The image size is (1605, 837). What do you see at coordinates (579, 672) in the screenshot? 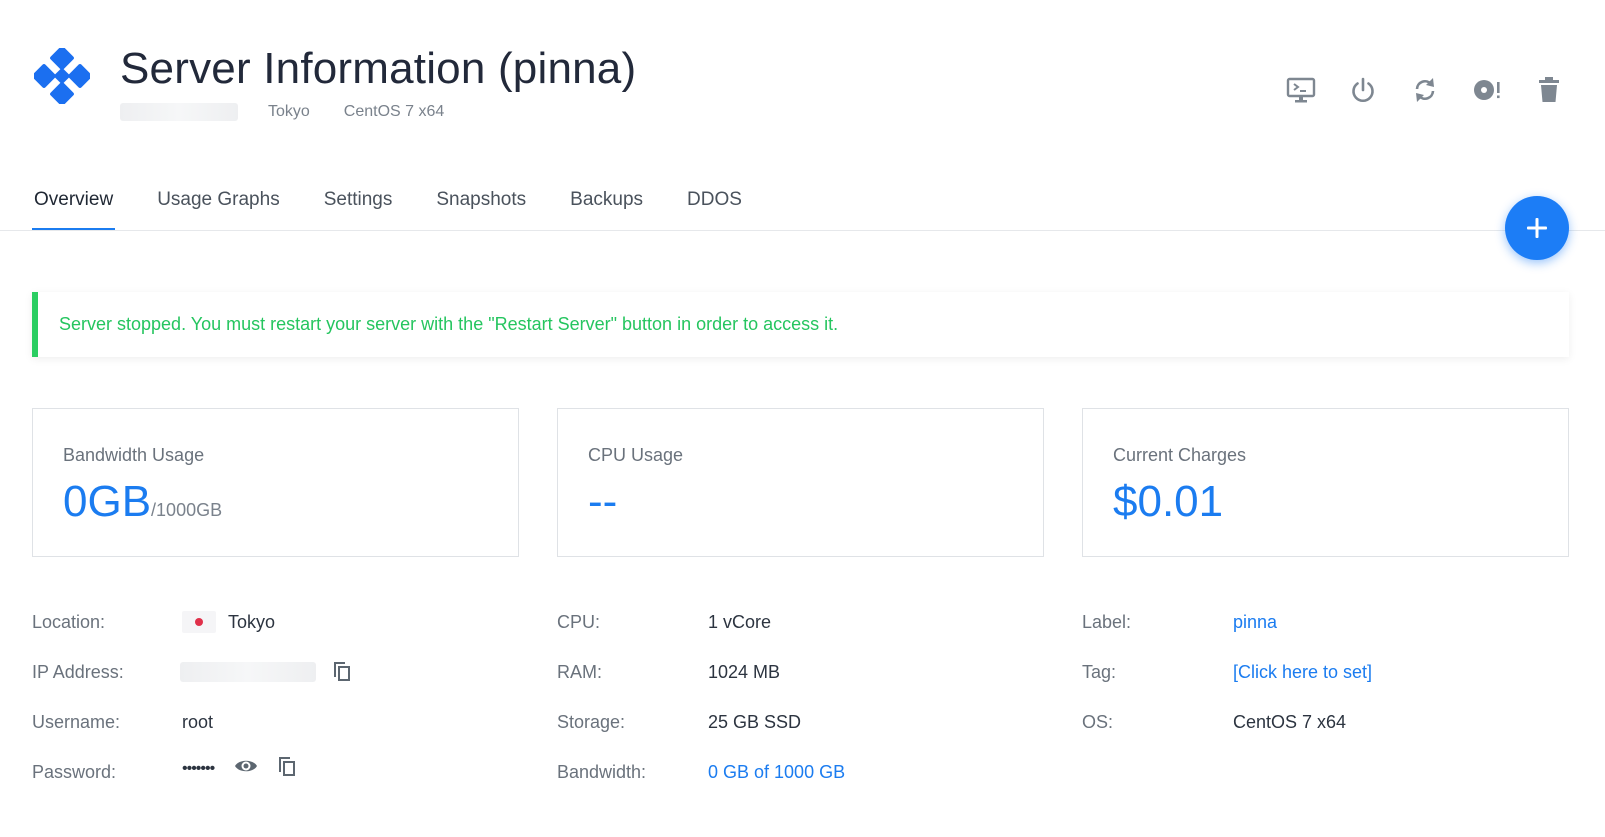
I see `ram-label: RAM:` at bounding box center [579, 672].